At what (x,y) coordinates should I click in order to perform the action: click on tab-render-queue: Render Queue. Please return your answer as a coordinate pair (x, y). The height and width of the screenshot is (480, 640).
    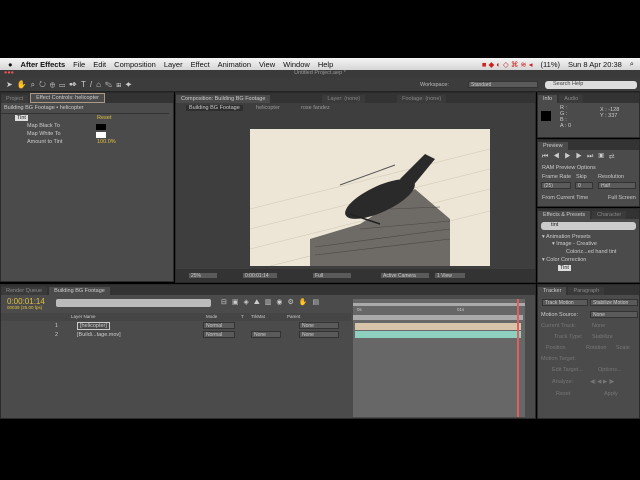
    Looking at the image, I should click on (24, 291).